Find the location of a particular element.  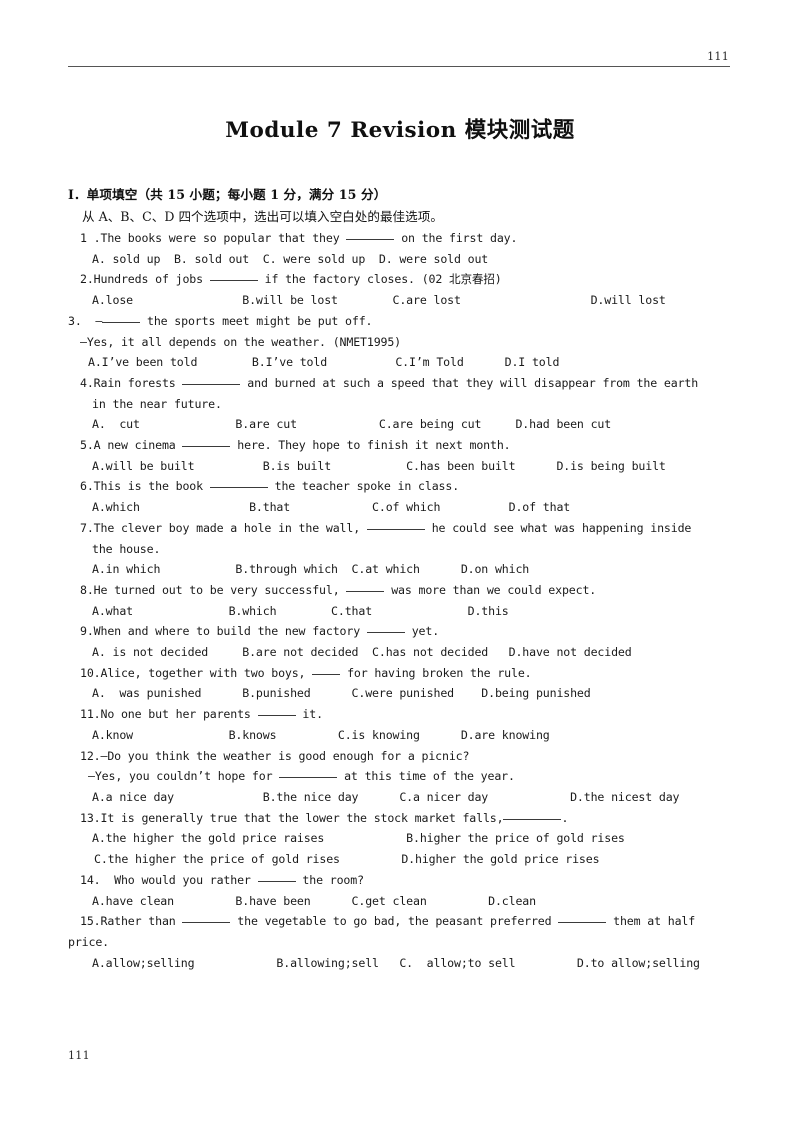

stem-text-after-blank: it. is located at coordinates (309, 714).